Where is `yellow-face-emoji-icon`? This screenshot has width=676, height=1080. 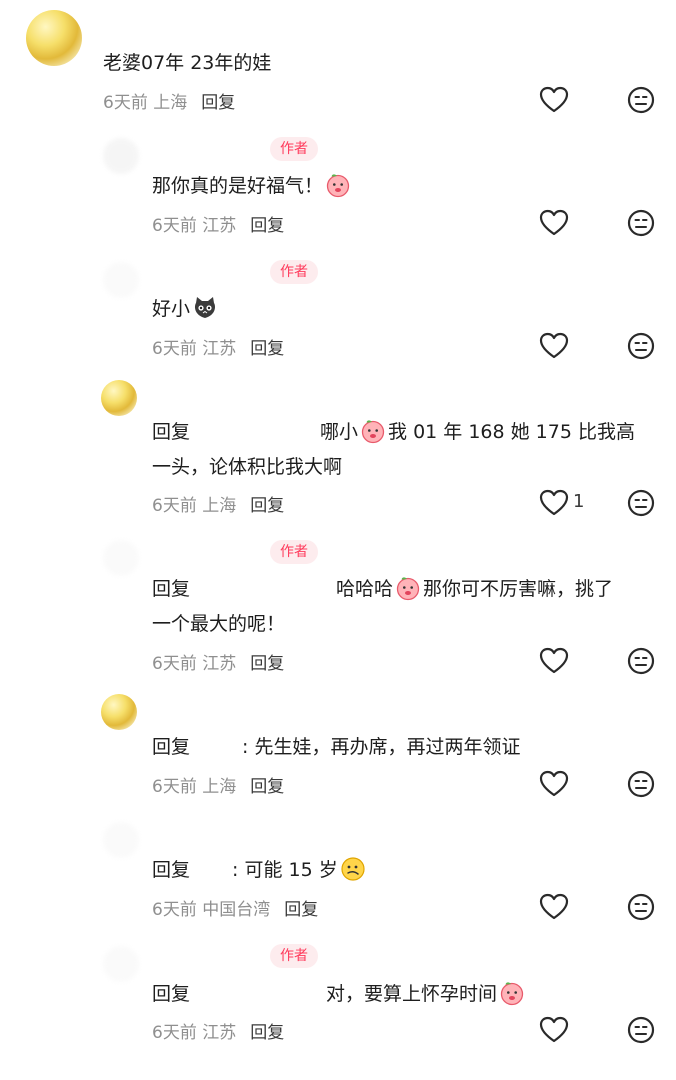
yellow-face-emoji-icon is located at coordinates (353, 869).